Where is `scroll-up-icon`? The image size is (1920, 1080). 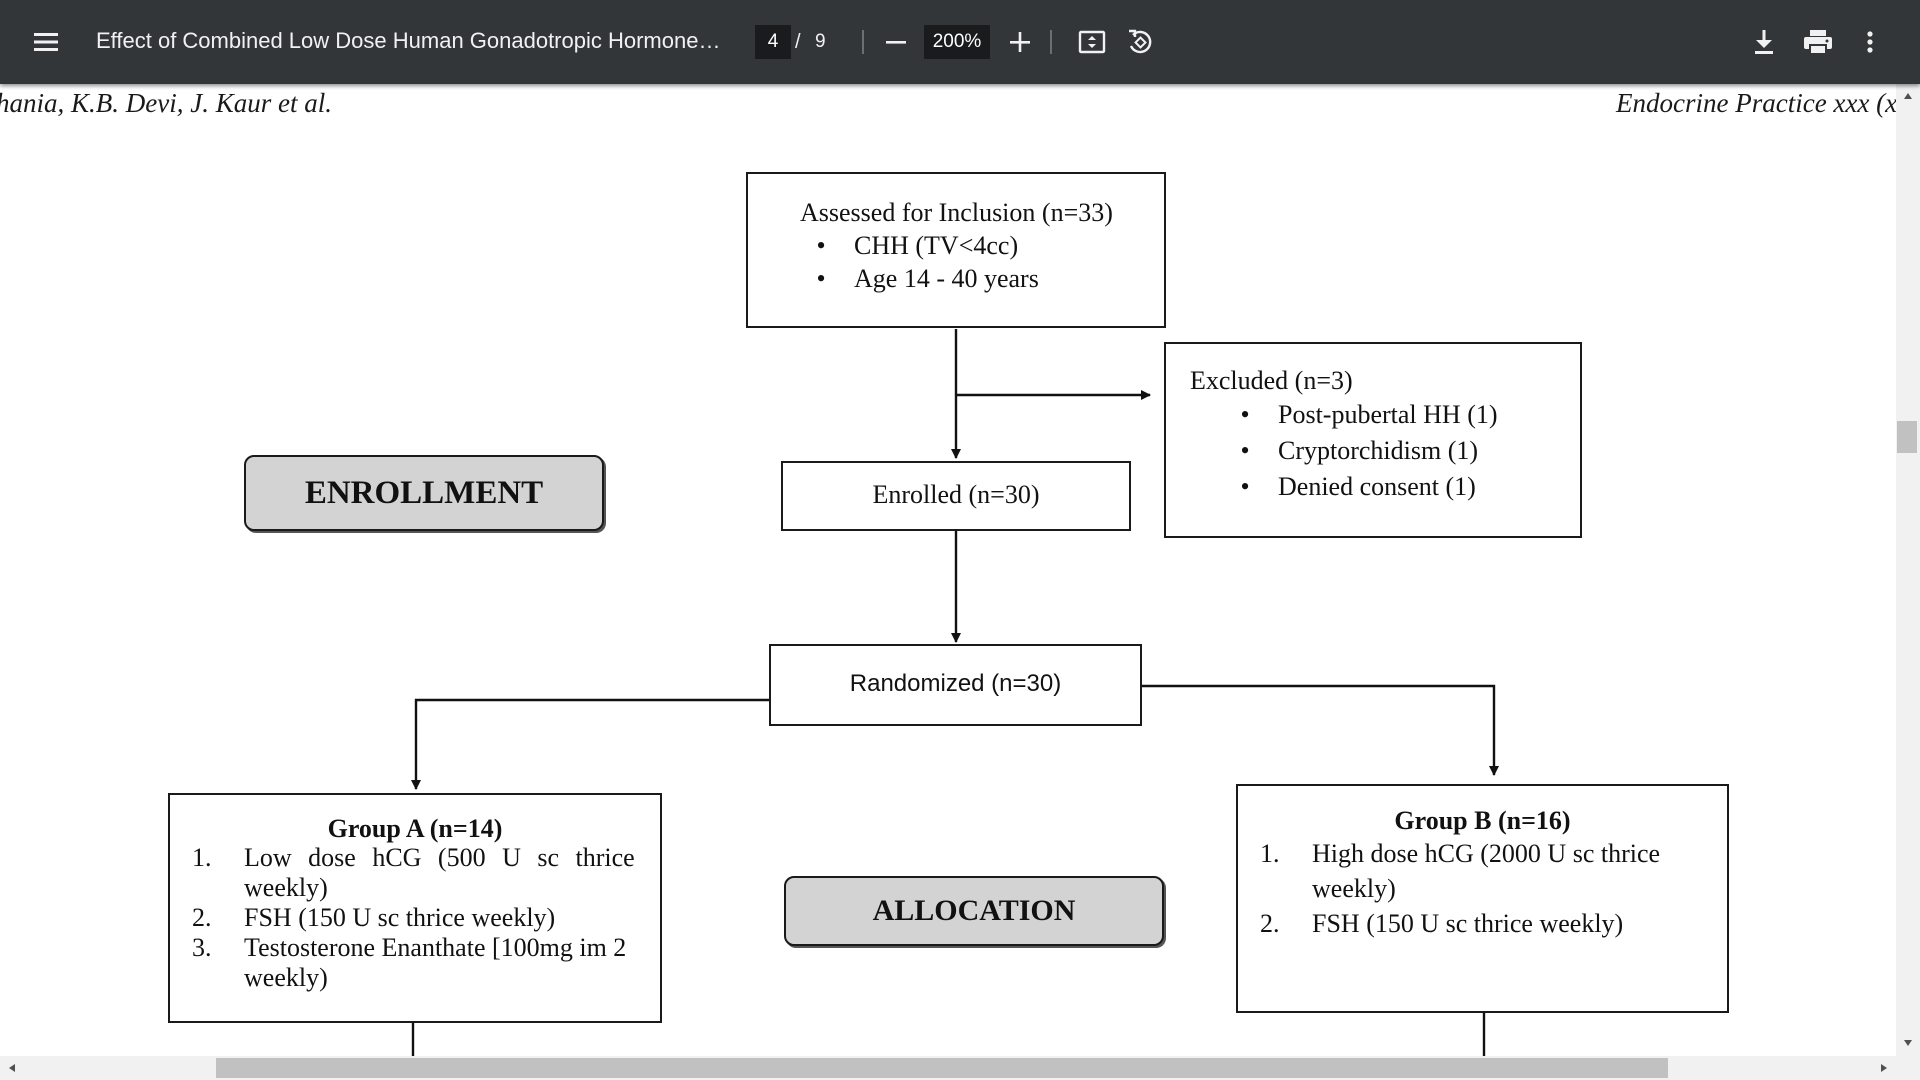
scroll-up-icon is located at coordinates (1908, 96).